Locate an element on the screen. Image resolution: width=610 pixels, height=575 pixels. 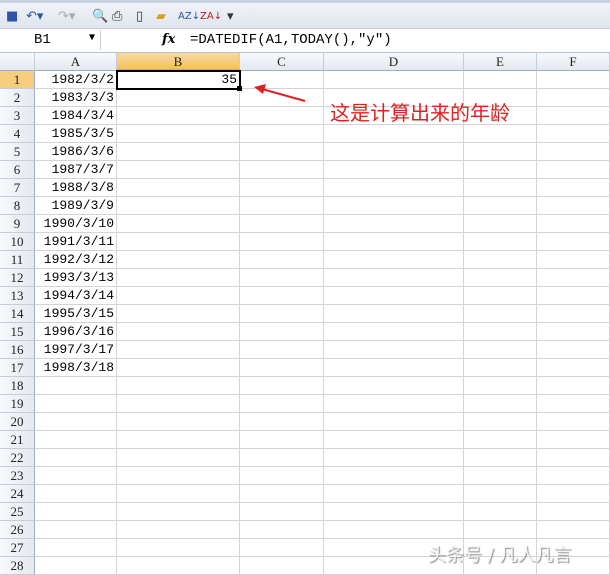
fill-handle is located at coordinates (239, 88).